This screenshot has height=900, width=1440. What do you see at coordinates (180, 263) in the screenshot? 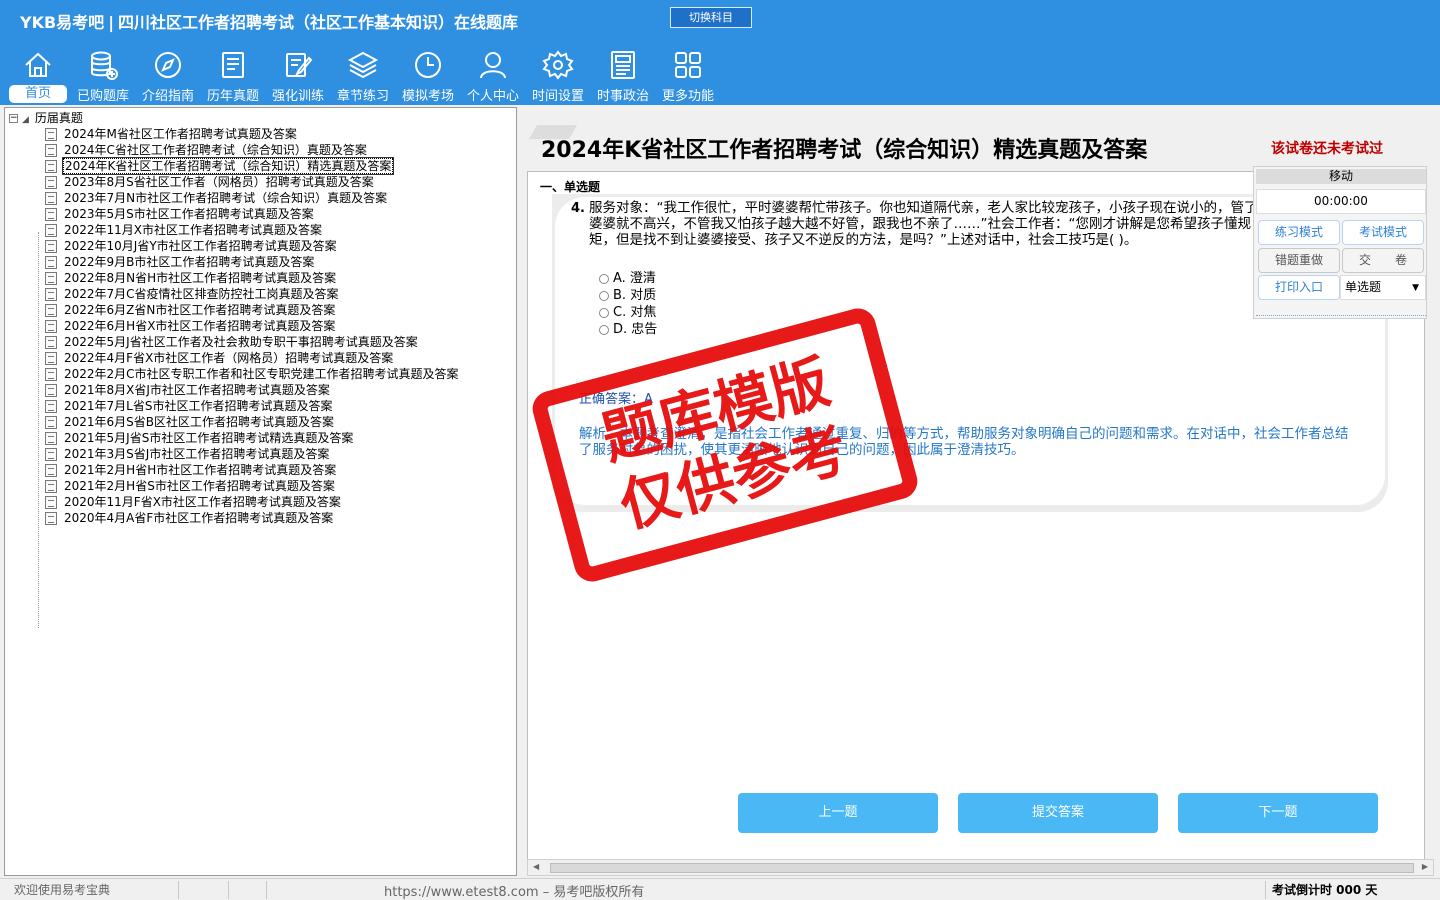
I see `tree-item: 2022年9月B市社区工作者招聘考试真题及答案` at bounding box center [180, 263].